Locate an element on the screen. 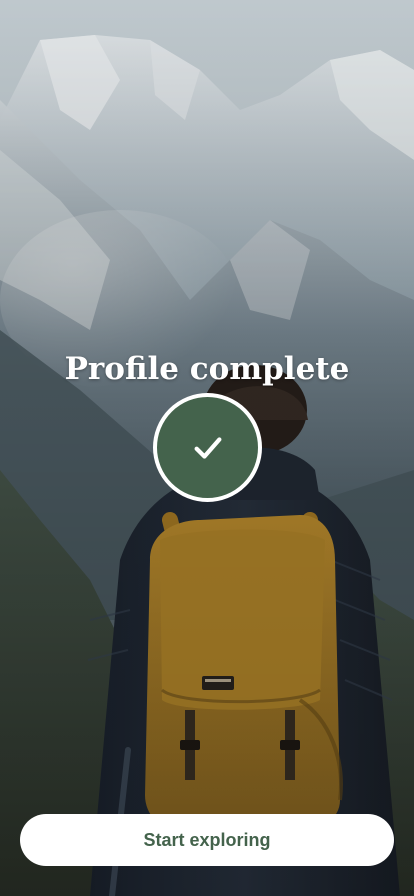  success-badge is located at coordinates (207, 447).